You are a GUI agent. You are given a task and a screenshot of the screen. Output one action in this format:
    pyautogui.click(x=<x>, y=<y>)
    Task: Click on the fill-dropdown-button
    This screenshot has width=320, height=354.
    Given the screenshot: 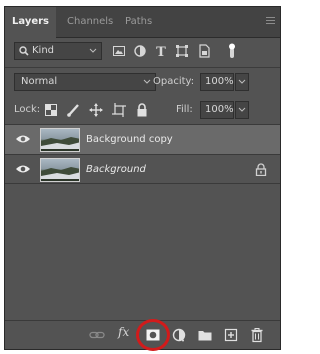 What is the action you would take?
    pyautogui.click(x=242, y=110)
    